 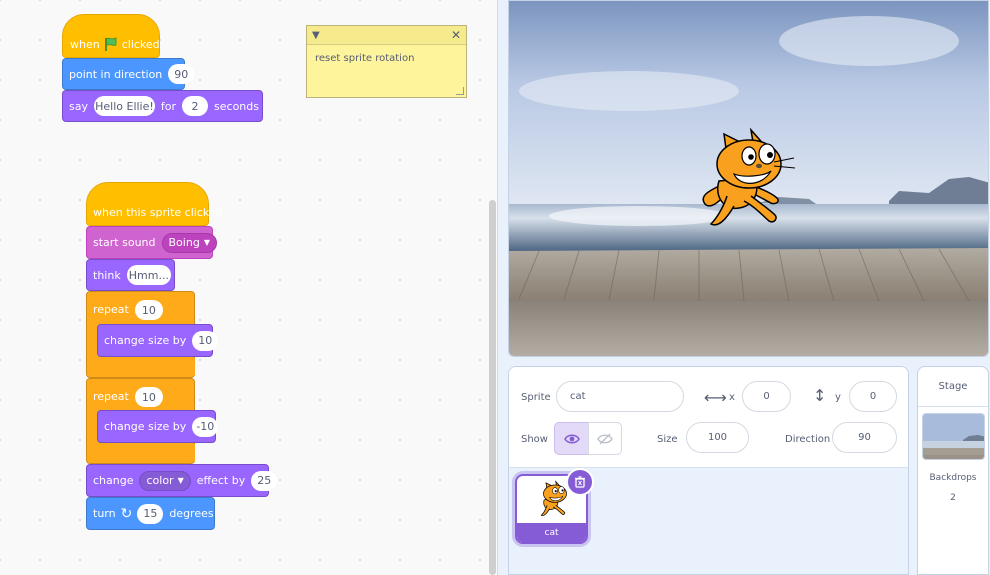 I want to click on rotate-right-icon: ↻, so click(x=126, y=513).